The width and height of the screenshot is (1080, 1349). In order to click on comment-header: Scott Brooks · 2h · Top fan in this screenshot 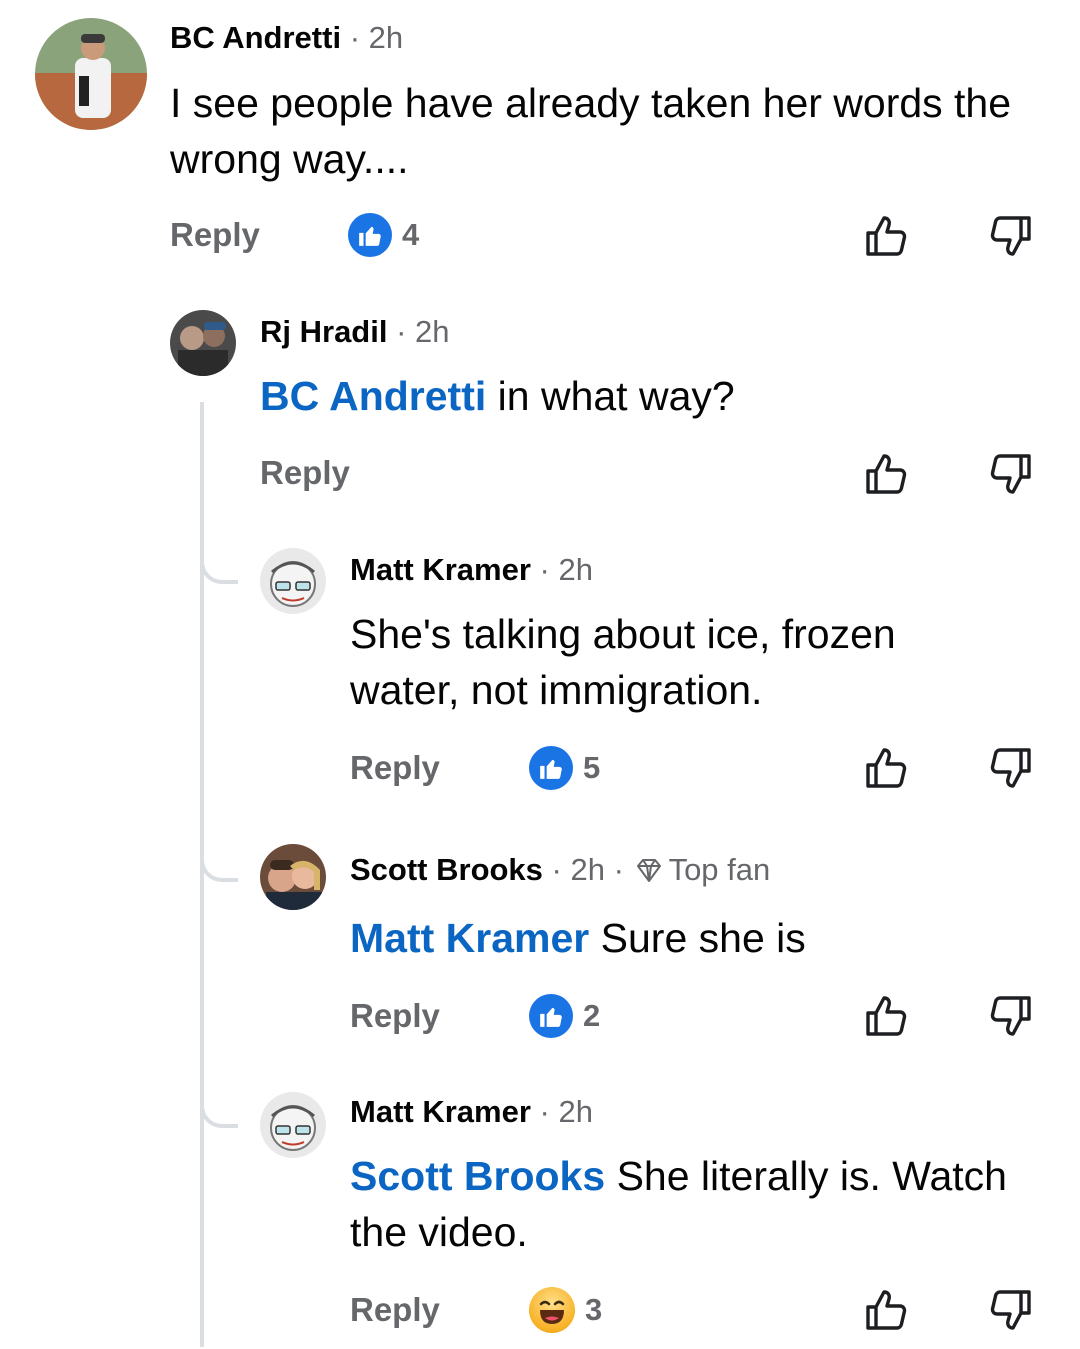, I will do `click(560, 870)`.